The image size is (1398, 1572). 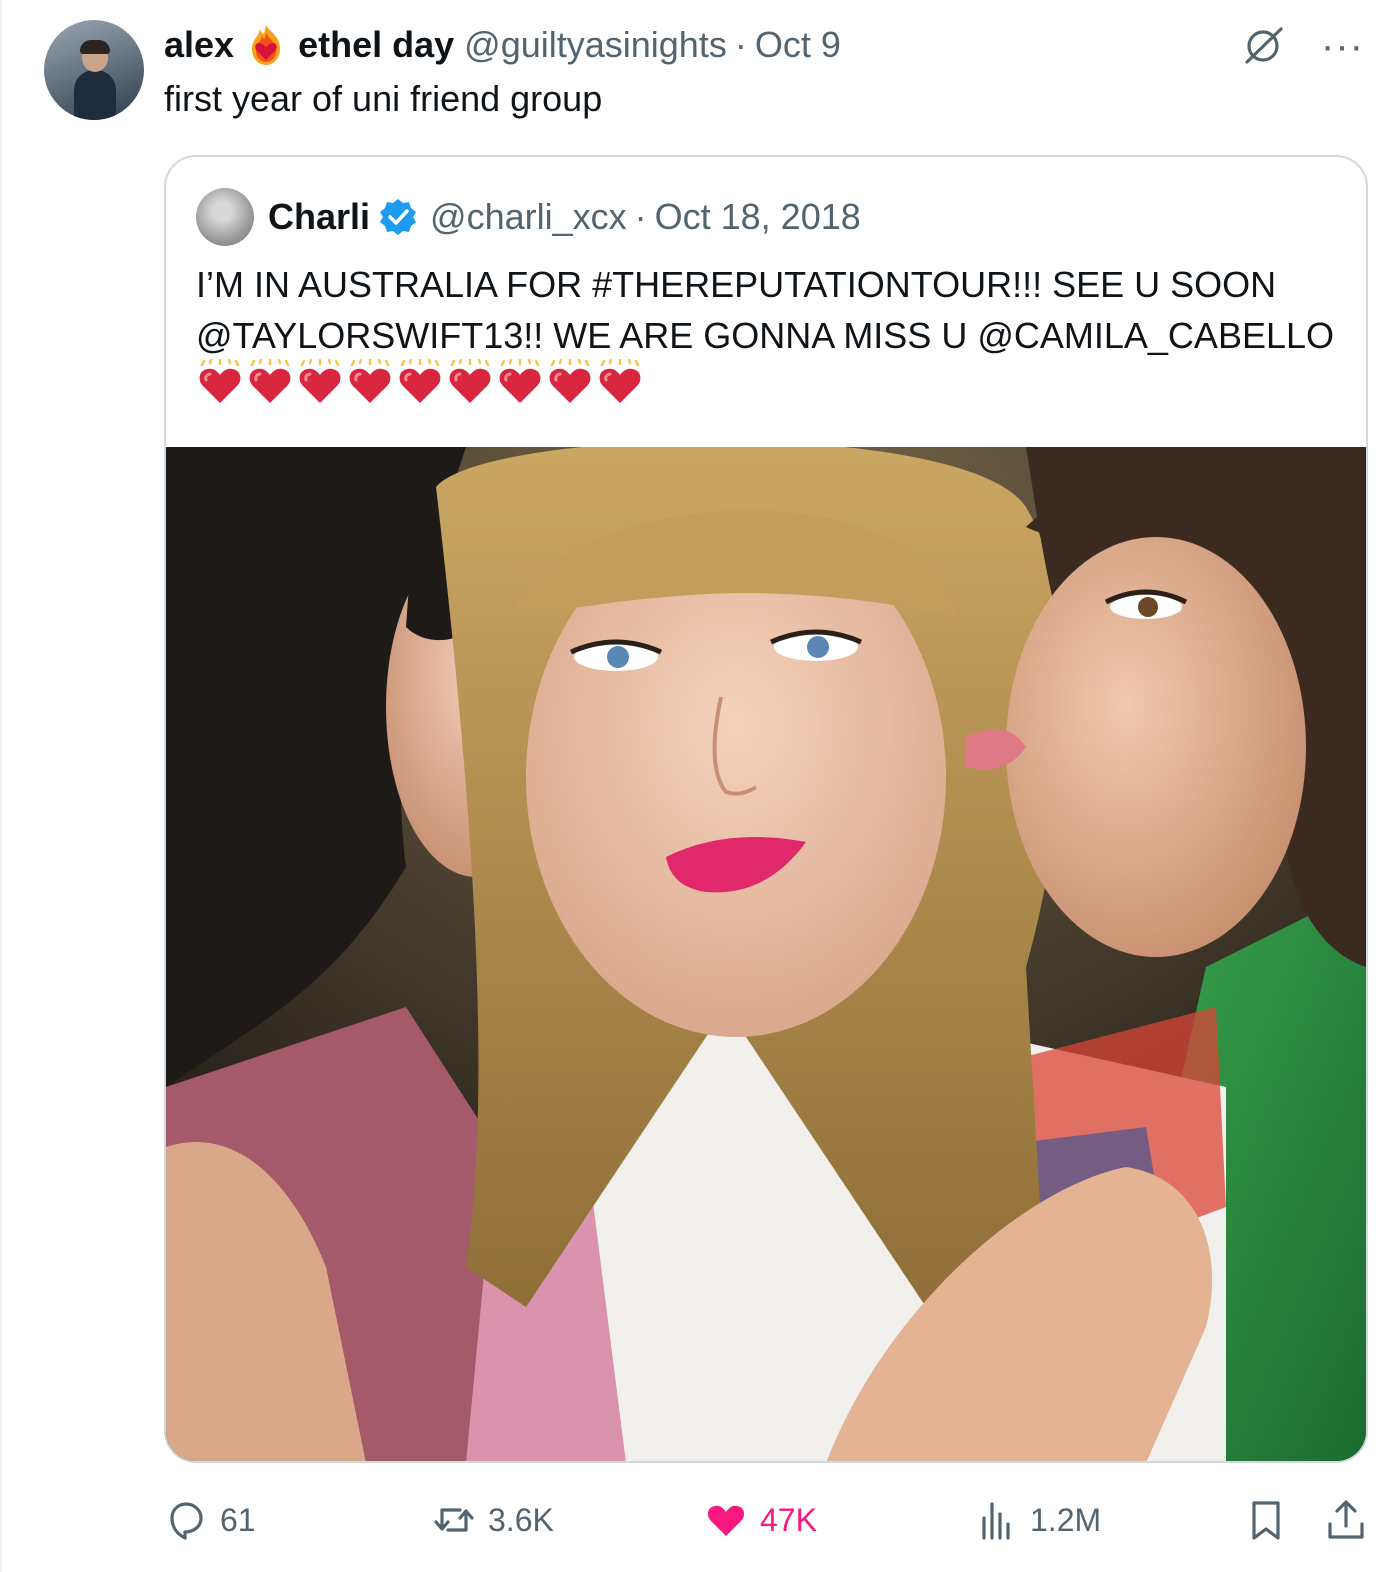 I want to click on repost-count: 3.6K, so click(x=521, y=1519).